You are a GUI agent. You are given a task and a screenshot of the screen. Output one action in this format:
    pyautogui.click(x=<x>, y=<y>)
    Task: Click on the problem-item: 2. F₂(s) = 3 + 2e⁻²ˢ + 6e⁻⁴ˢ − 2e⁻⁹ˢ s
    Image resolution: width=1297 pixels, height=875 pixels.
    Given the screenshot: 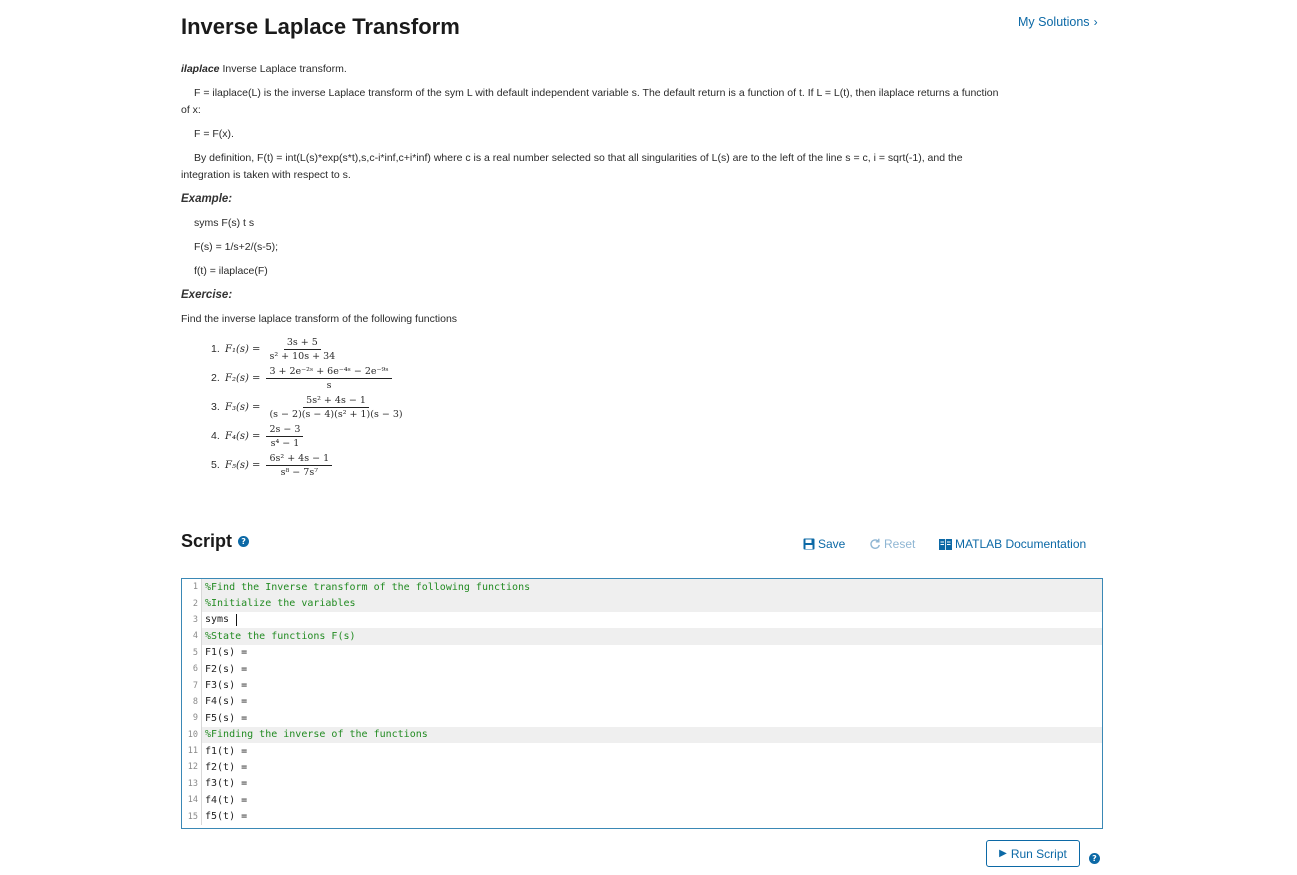 What is the action you would take?
    pyautogui.click(x=641, y=378)
    